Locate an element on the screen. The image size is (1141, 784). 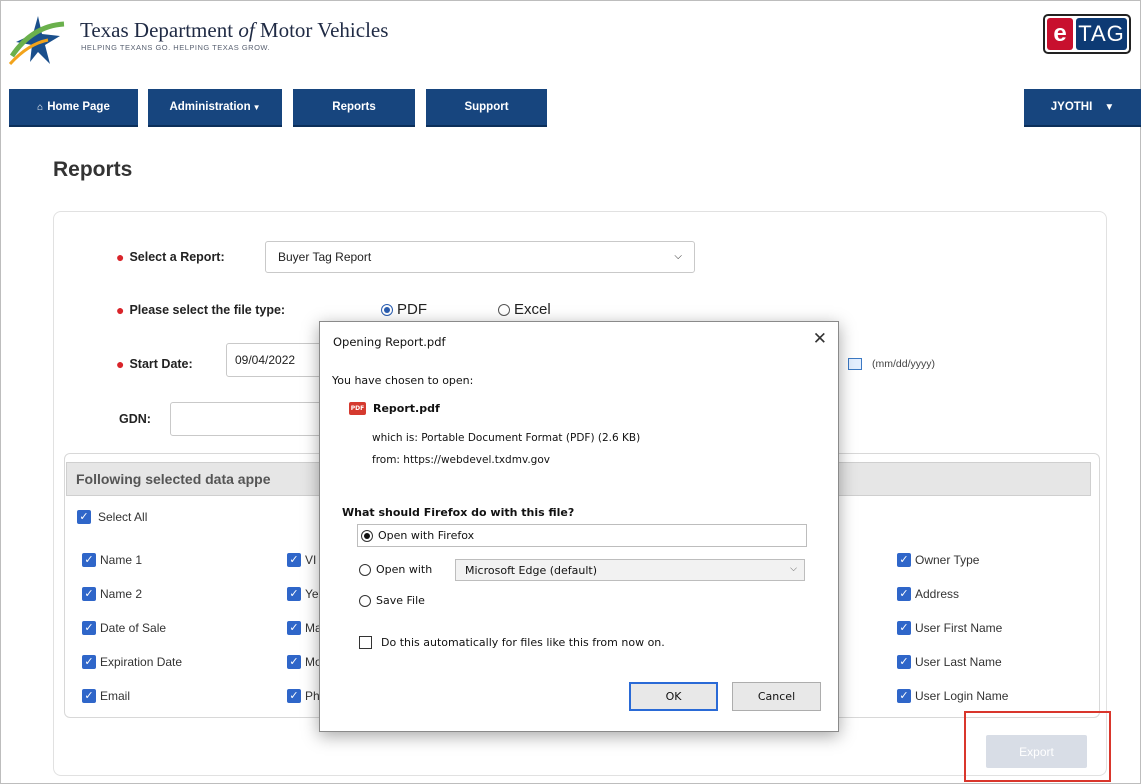
select-report-label: ● Select a Report: is located at coordinates (170, 257).